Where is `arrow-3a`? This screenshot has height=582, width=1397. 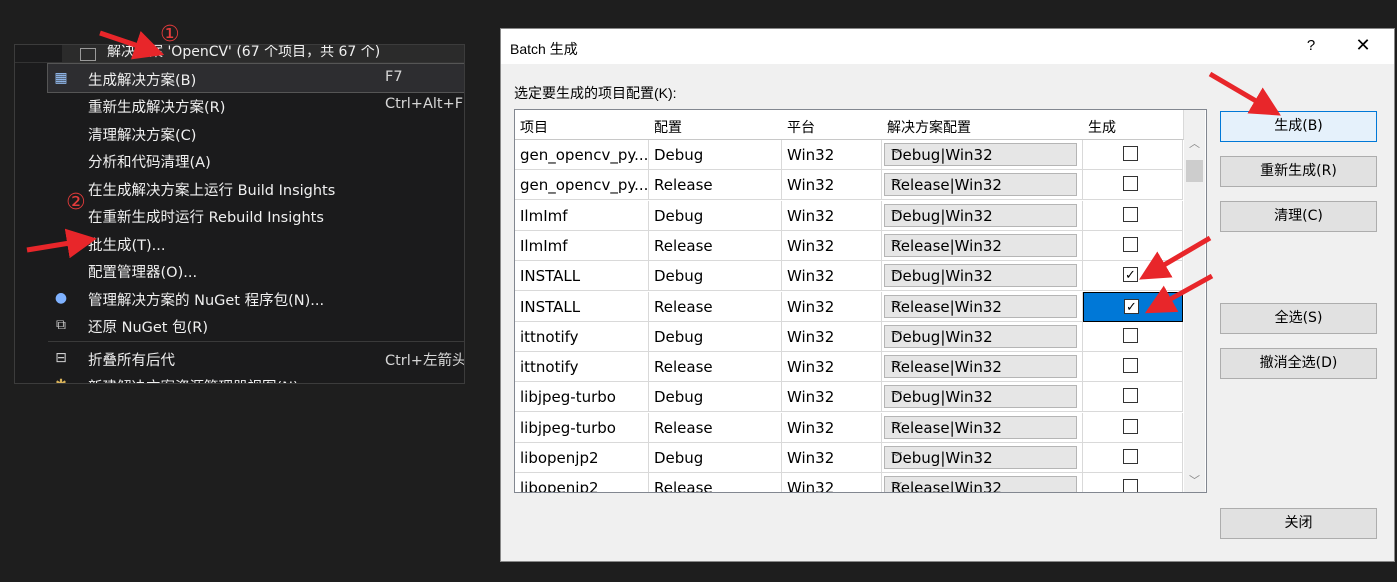 arrow-3a is located at coordinates (1175, 257).